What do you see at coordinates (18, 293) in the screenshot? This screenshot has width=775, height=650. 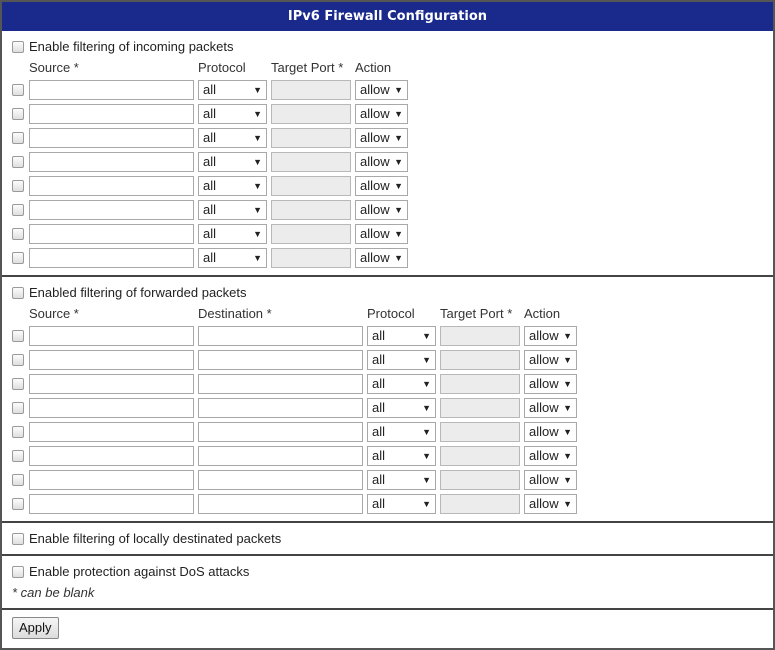 I see `enable-forwarded-checkbox` at bounding box center [18, 293].